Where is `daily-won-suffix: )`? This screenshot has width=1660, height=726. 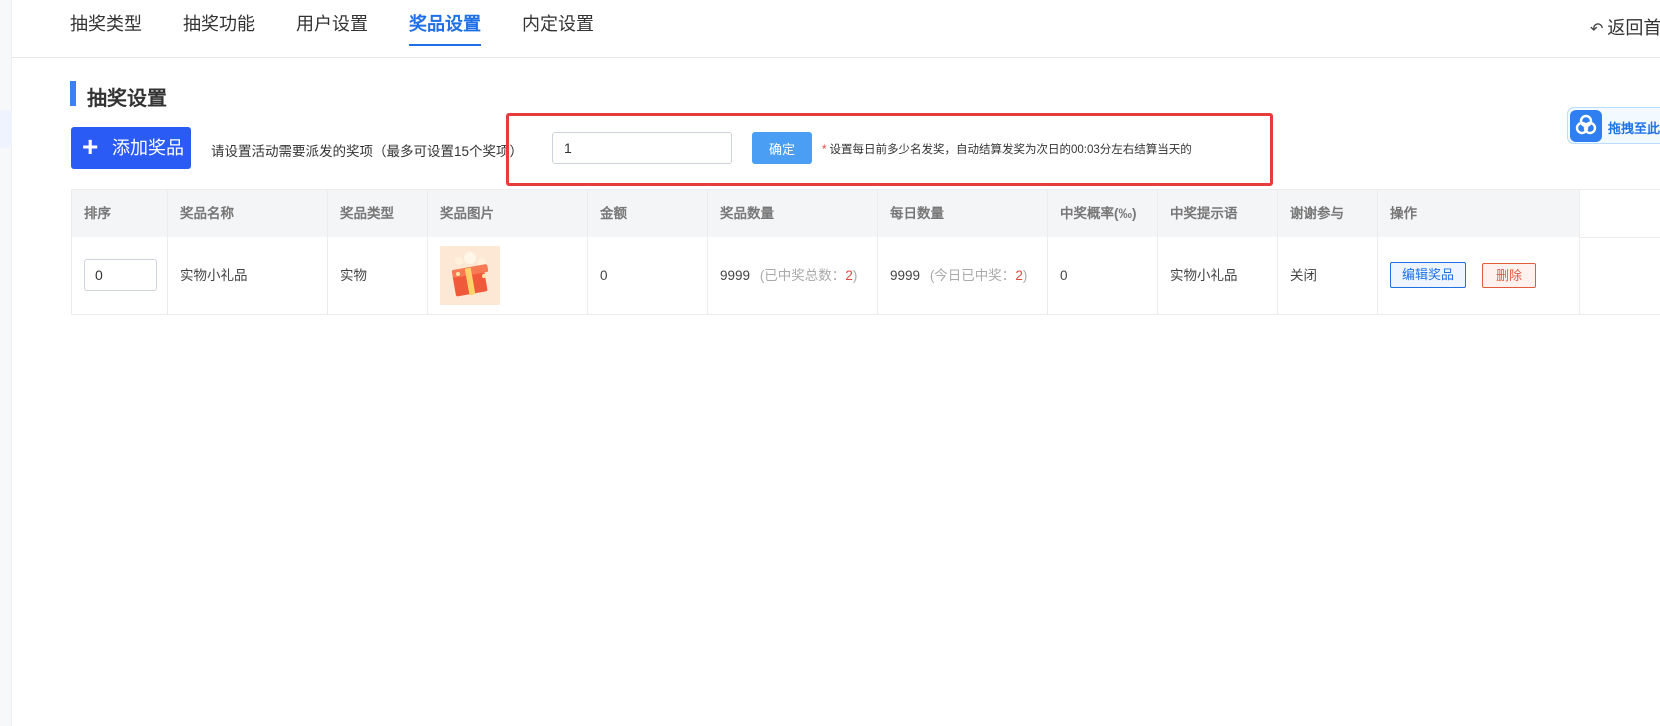
daily-won-suffix: ) is located at coordinates (1025, 275).